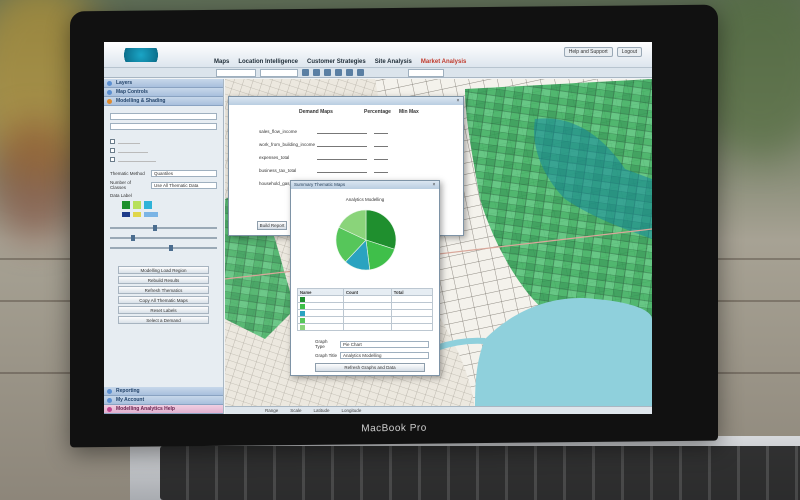 Image resolution: width=800 pixels, height=500 pixels. What do you see at coordinates (409, 112) in the screenshot?
I see `min-max-header: Min Max` at bounding box center [409, 112].